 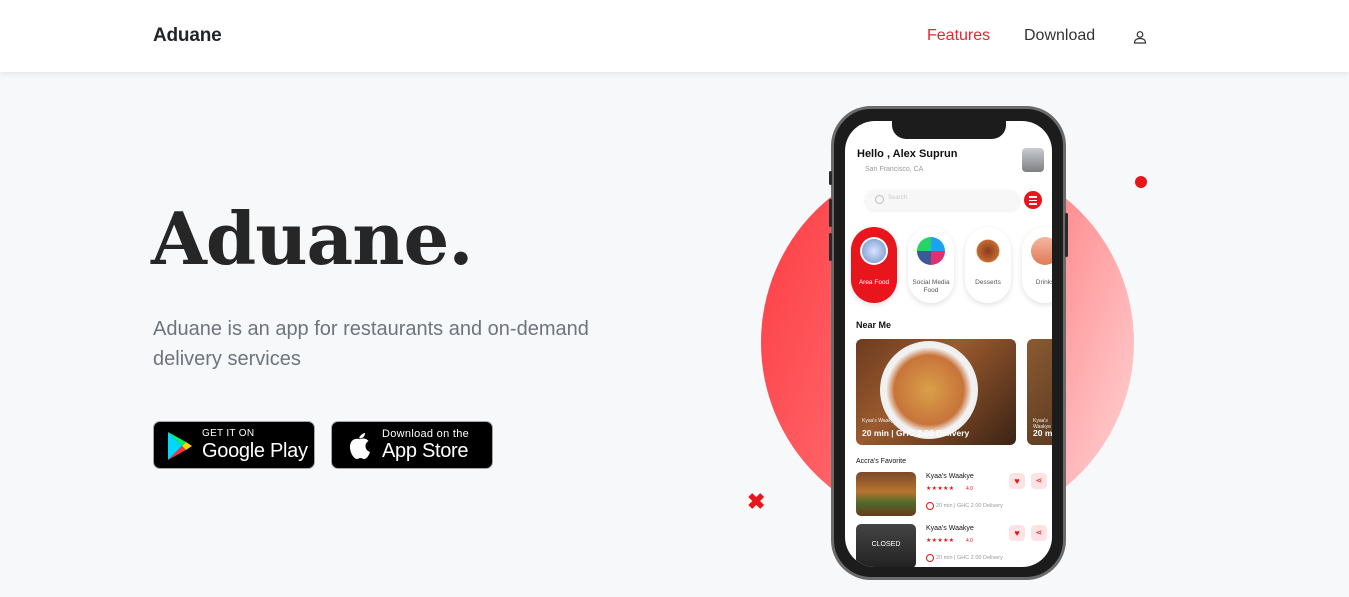 I want to click on category-area-food: Area Food, so click(x=874, y=265).